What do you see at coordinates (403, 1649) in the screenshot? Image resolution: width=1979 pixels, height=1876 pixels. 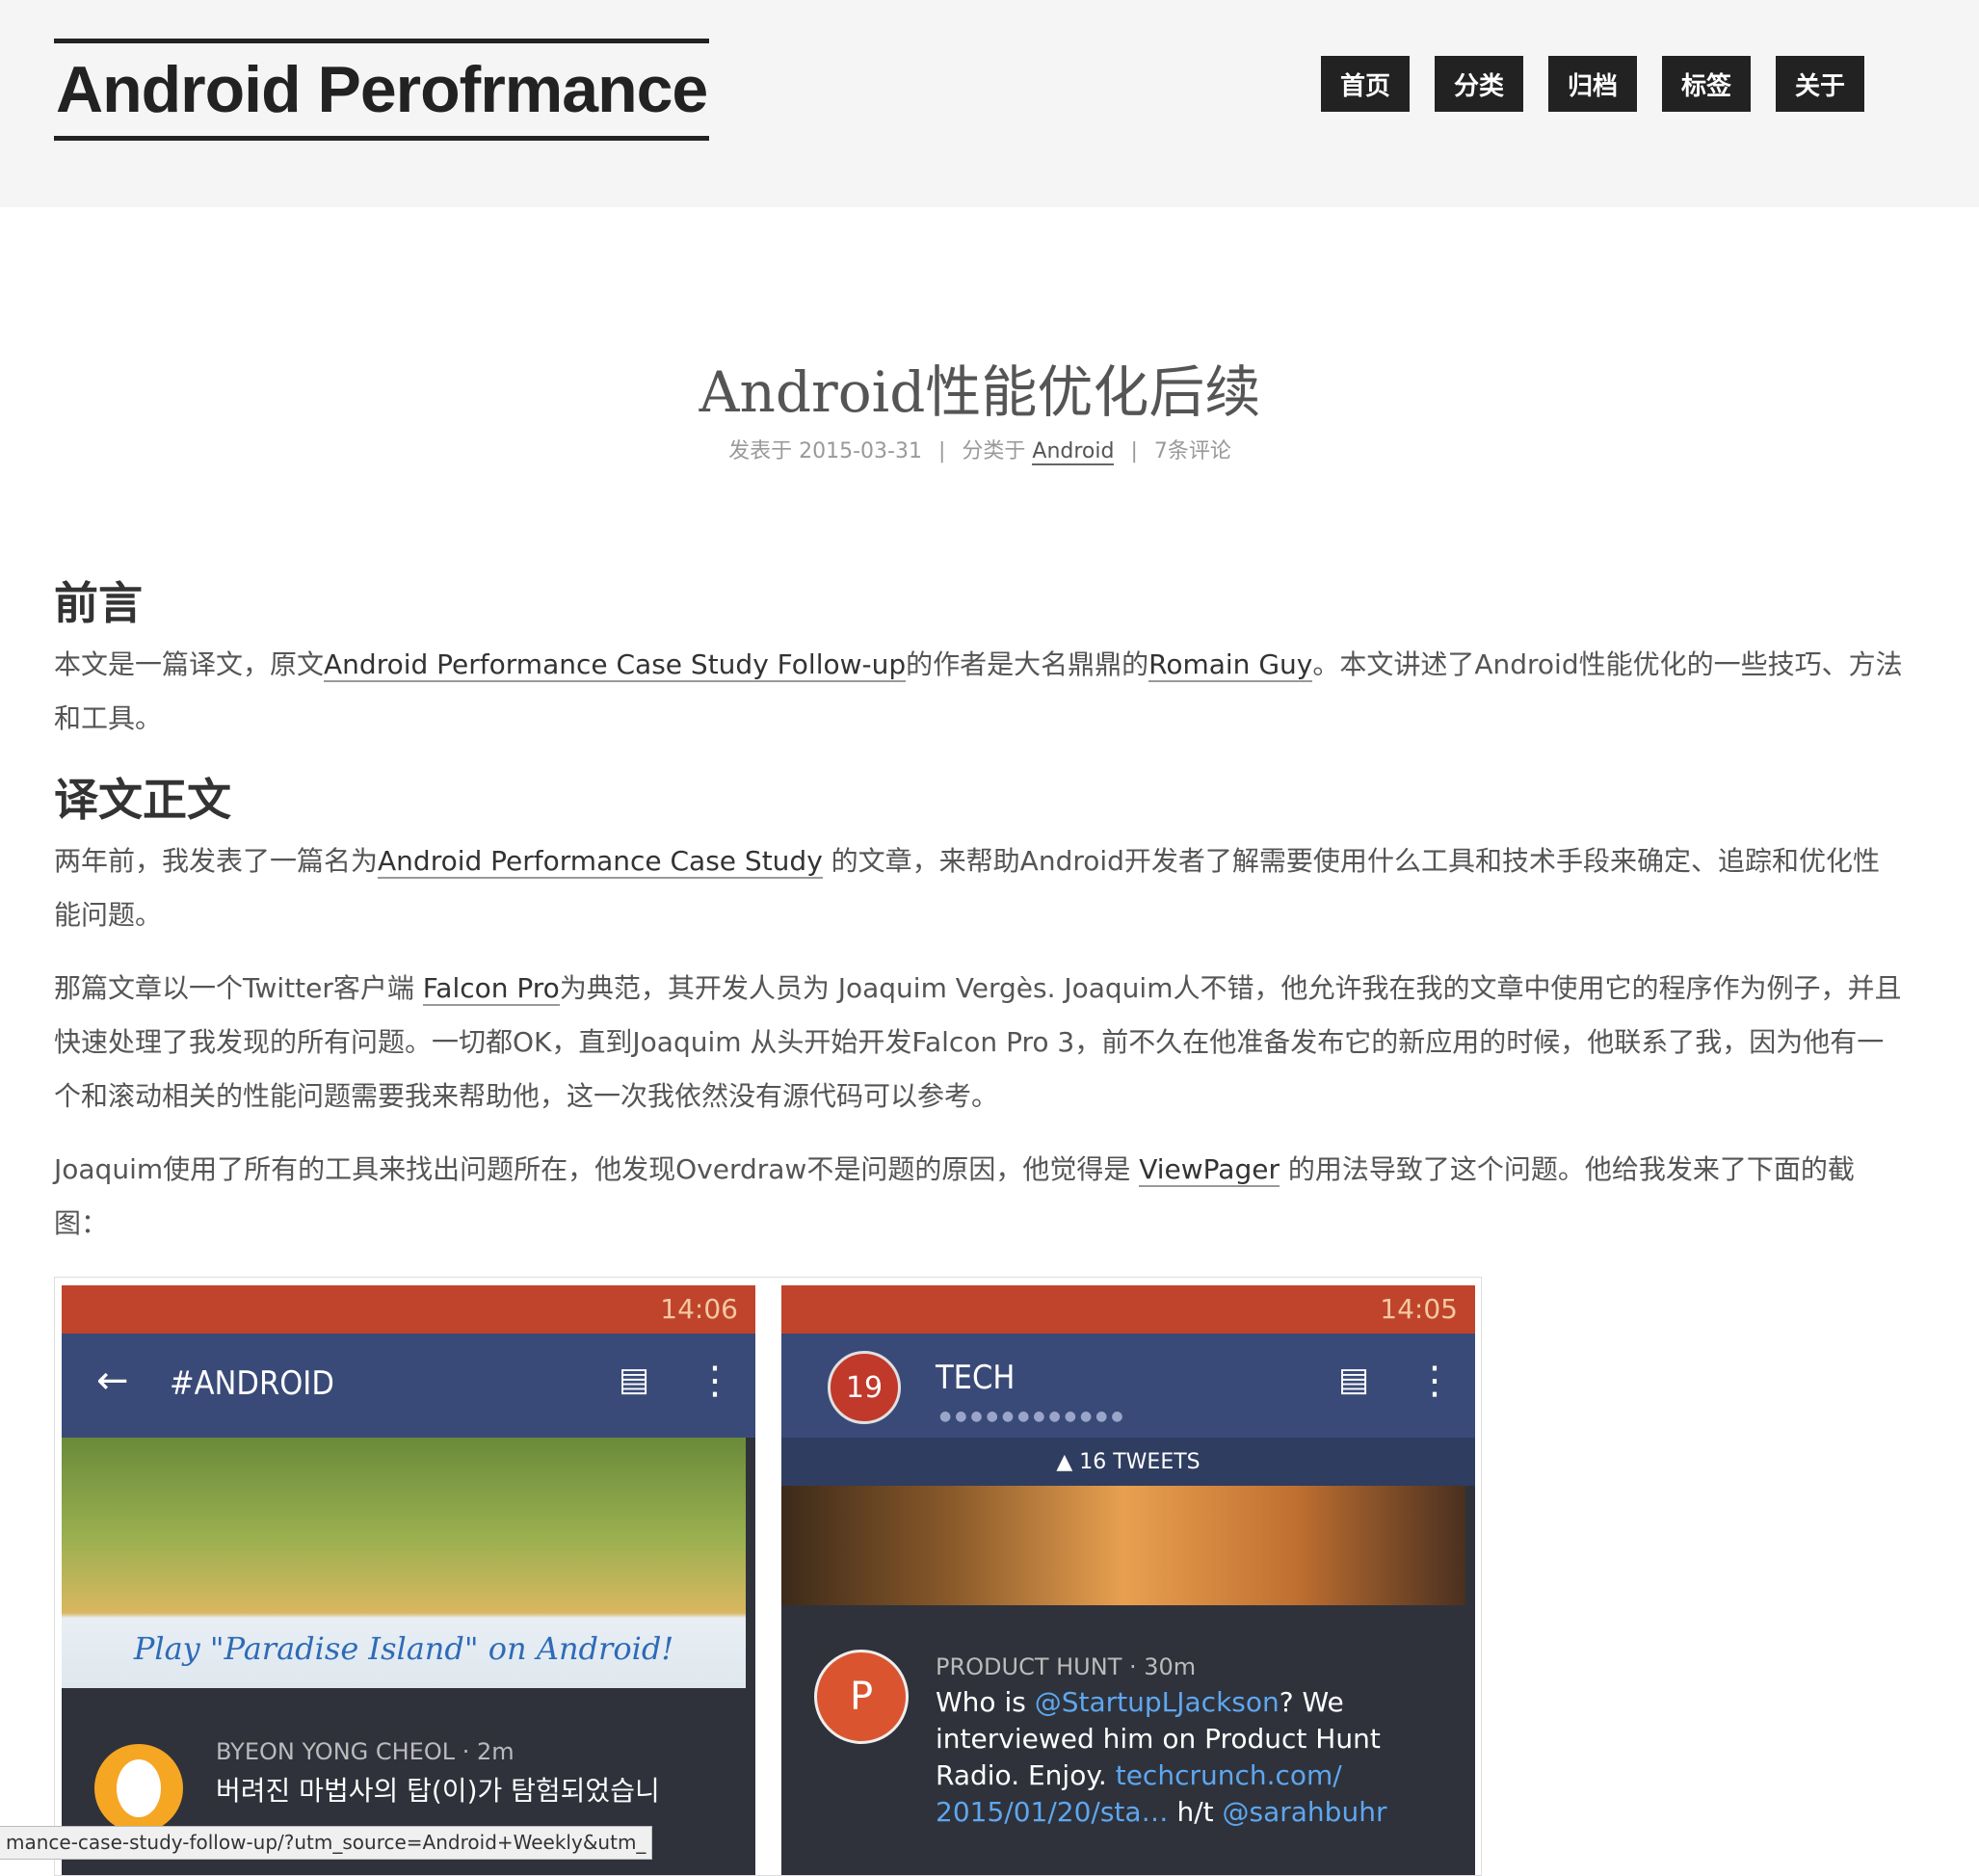 I see `game-caption: Play "Paradise Island" on Android!` at bounding box center [403, 1649].